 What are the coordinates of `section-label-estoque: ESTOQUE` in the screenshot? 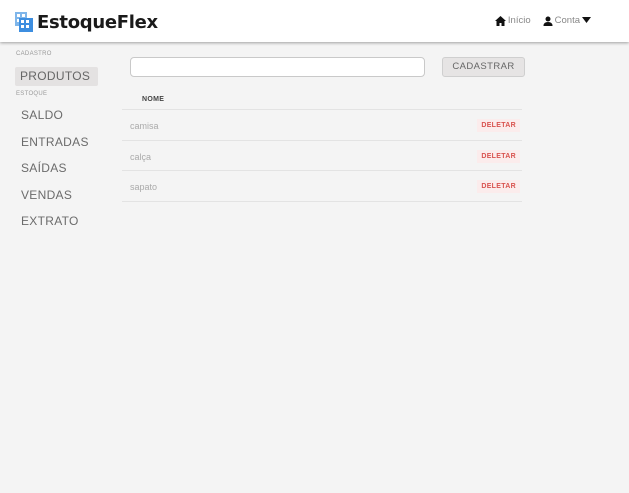 It's located at (32, 94).